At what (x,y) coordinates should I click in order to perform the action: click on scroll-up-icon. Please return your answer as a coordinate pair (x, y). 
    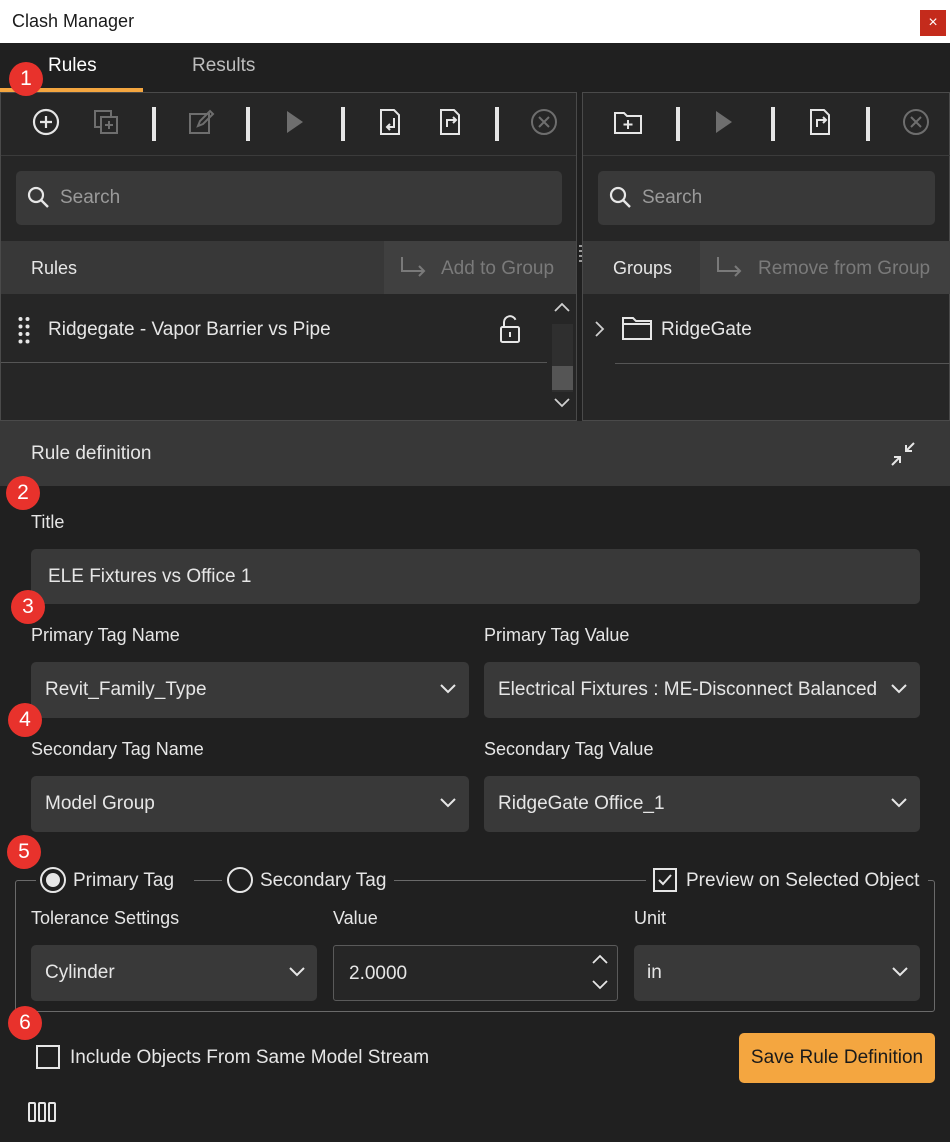
    Looking at the image, I should click on (562, 309).